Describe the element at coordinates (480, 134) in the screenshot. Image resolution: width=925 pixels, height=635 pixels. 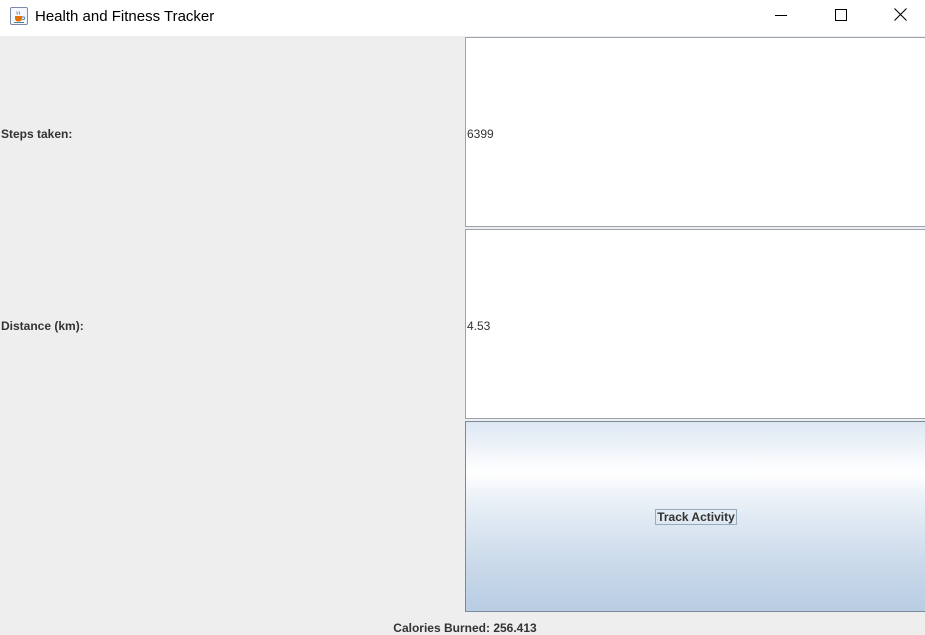
I see `steps-input-value: 6399` at that location.